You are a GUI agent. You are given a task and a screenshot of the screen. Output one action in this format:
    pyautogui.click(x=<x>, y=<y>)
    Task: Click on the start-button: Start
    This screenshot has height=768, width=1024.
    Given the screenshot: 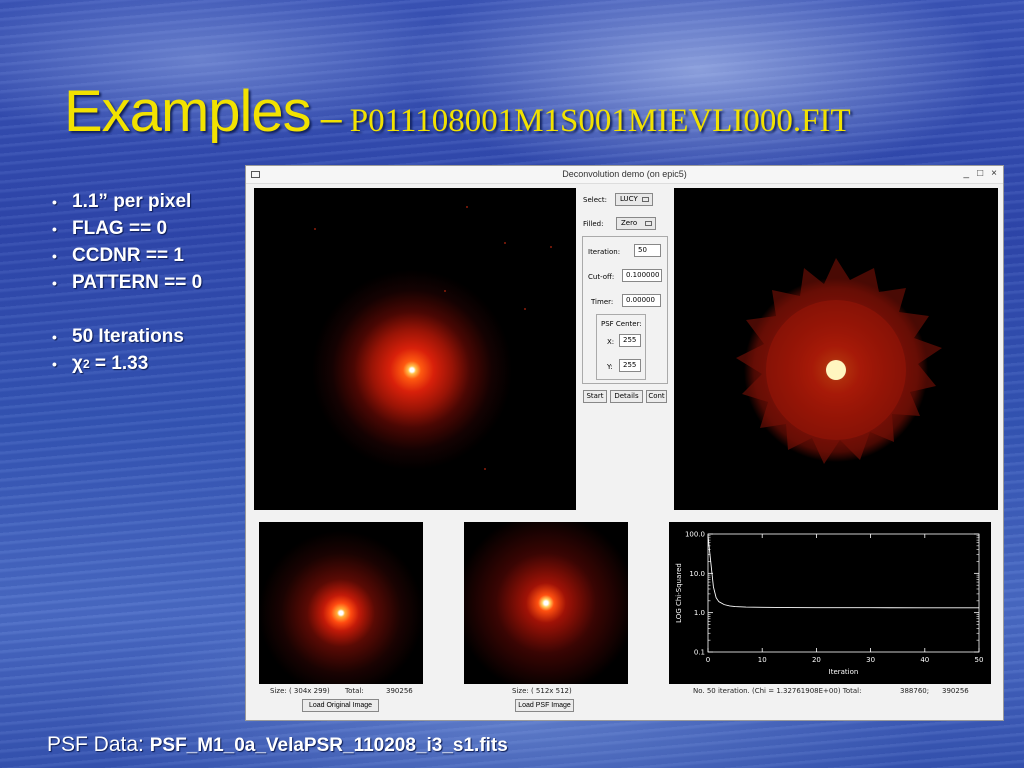 What is the action you would take?
    pyautogui.click(x=595, y=396)
    